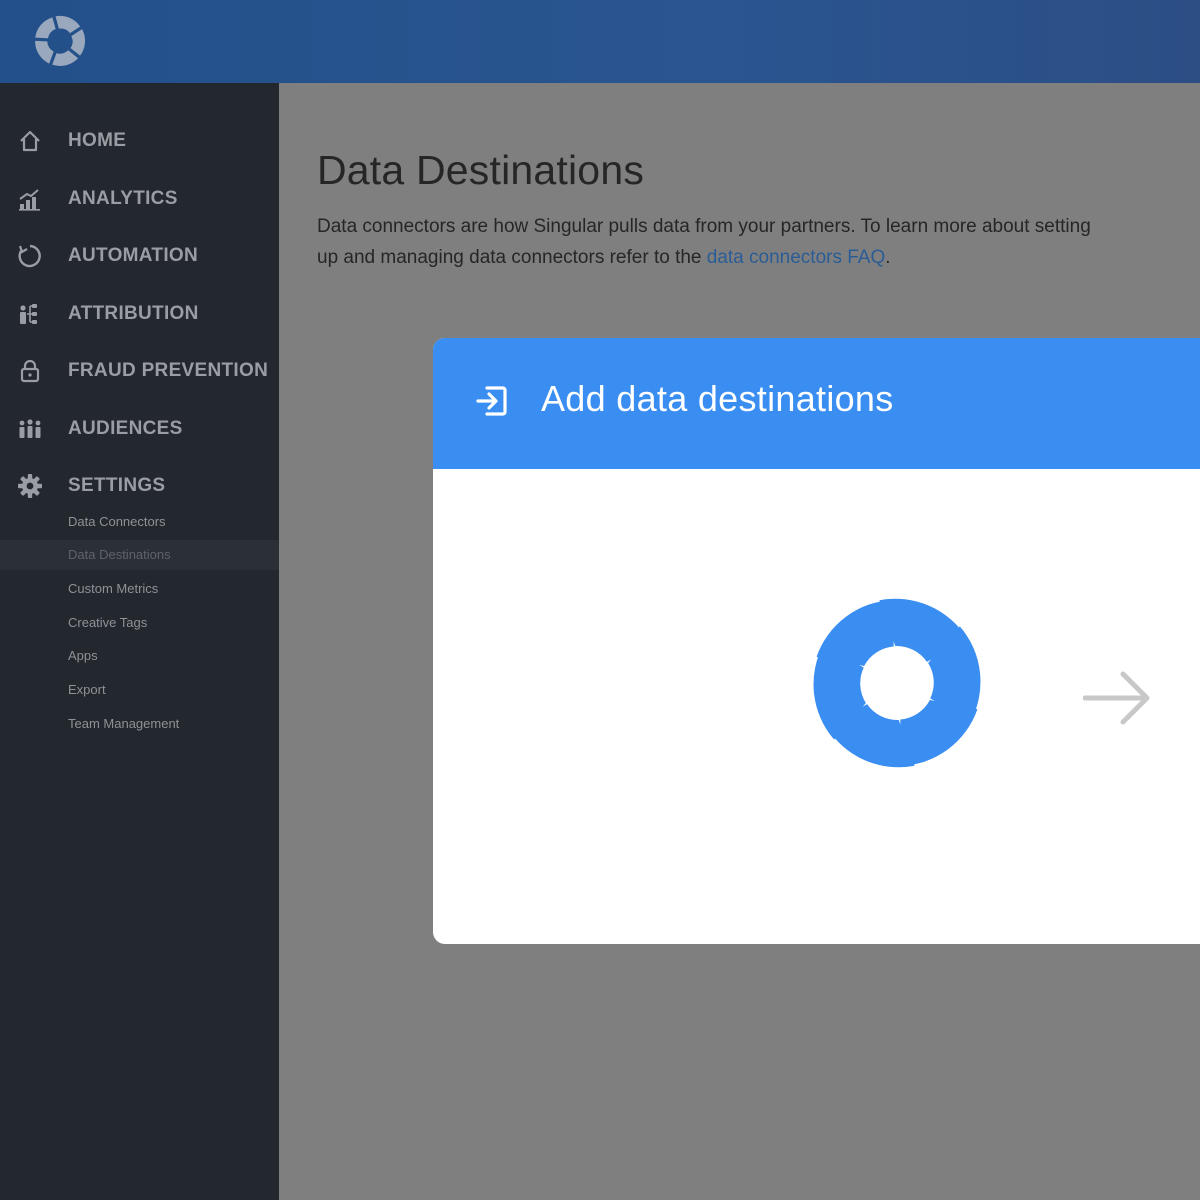 This screenshot has height=1200, width=1200. Describe the element at coordinates (113, 588) in the screenshot. I see `sidebar-subitem-label: Custom Metrics` at that location.